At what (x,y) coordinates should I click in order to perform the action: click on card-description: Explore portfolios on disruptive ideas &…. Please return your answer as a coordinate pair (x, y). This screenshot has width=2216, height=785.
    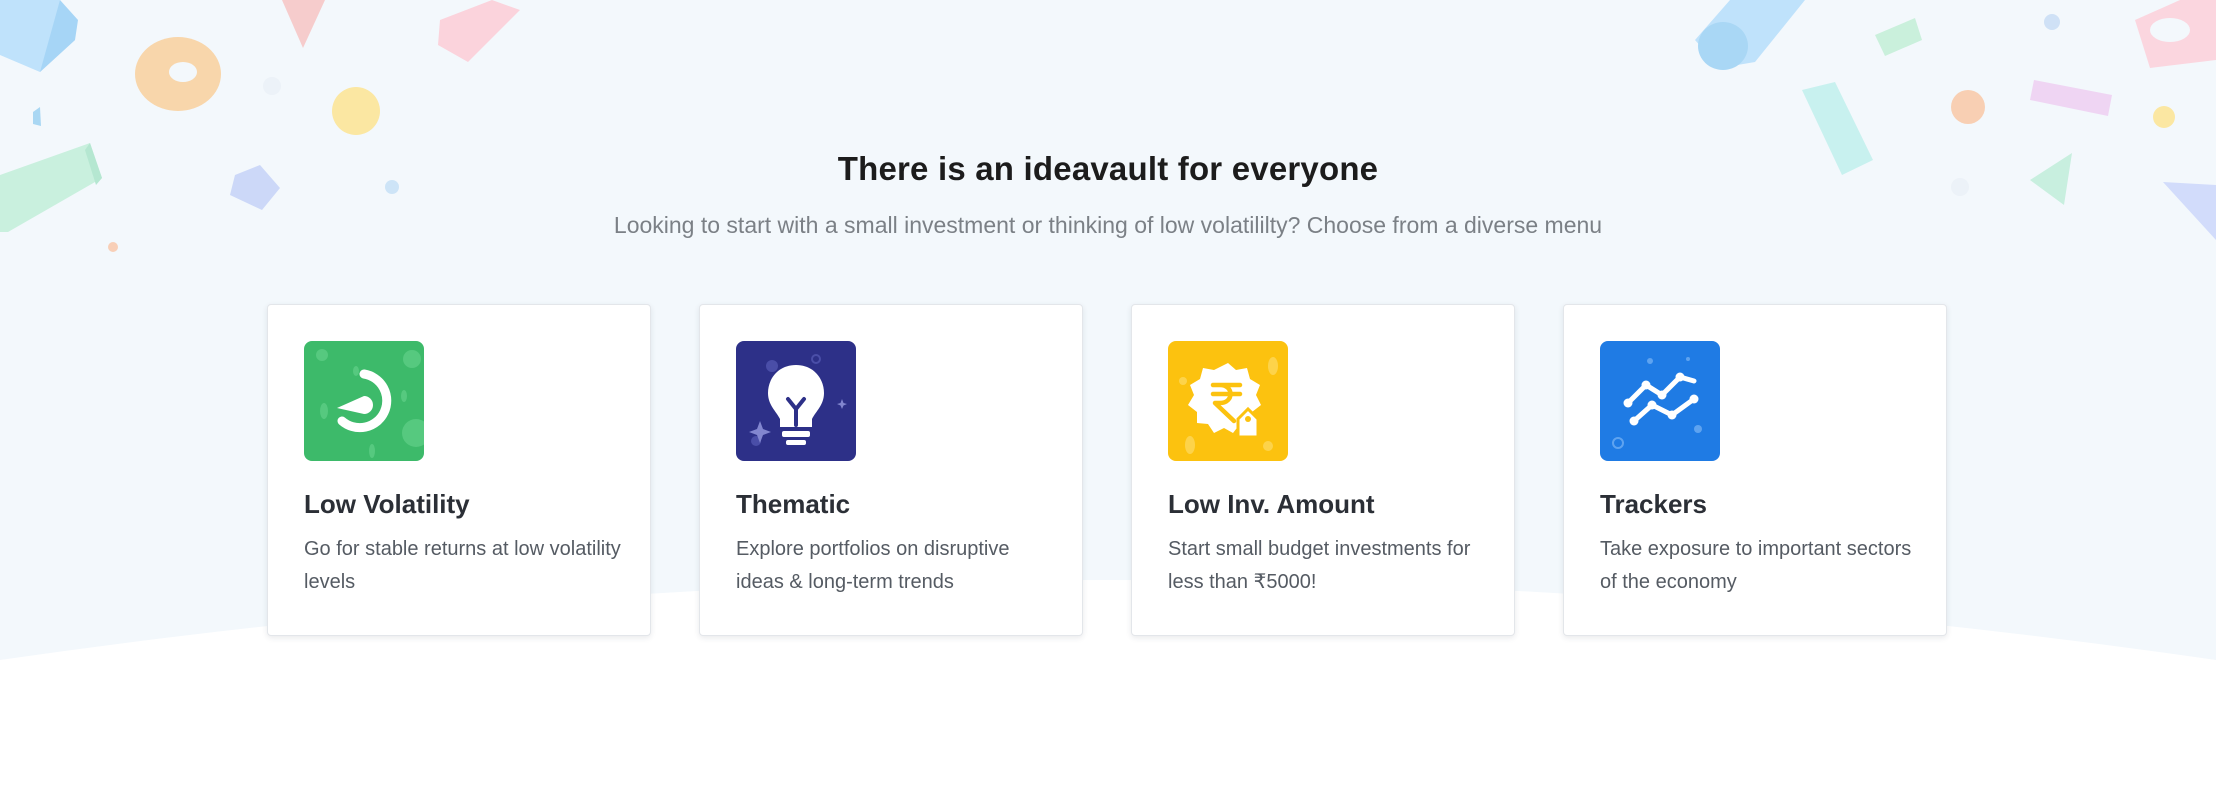
    Looking at the image, I should click on (873, 565).